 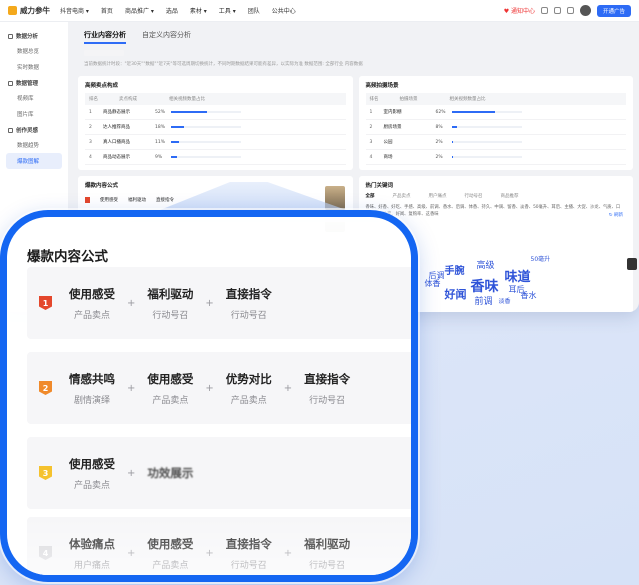 I want to click on rank-cell: 3, so click(x=90, y=142).